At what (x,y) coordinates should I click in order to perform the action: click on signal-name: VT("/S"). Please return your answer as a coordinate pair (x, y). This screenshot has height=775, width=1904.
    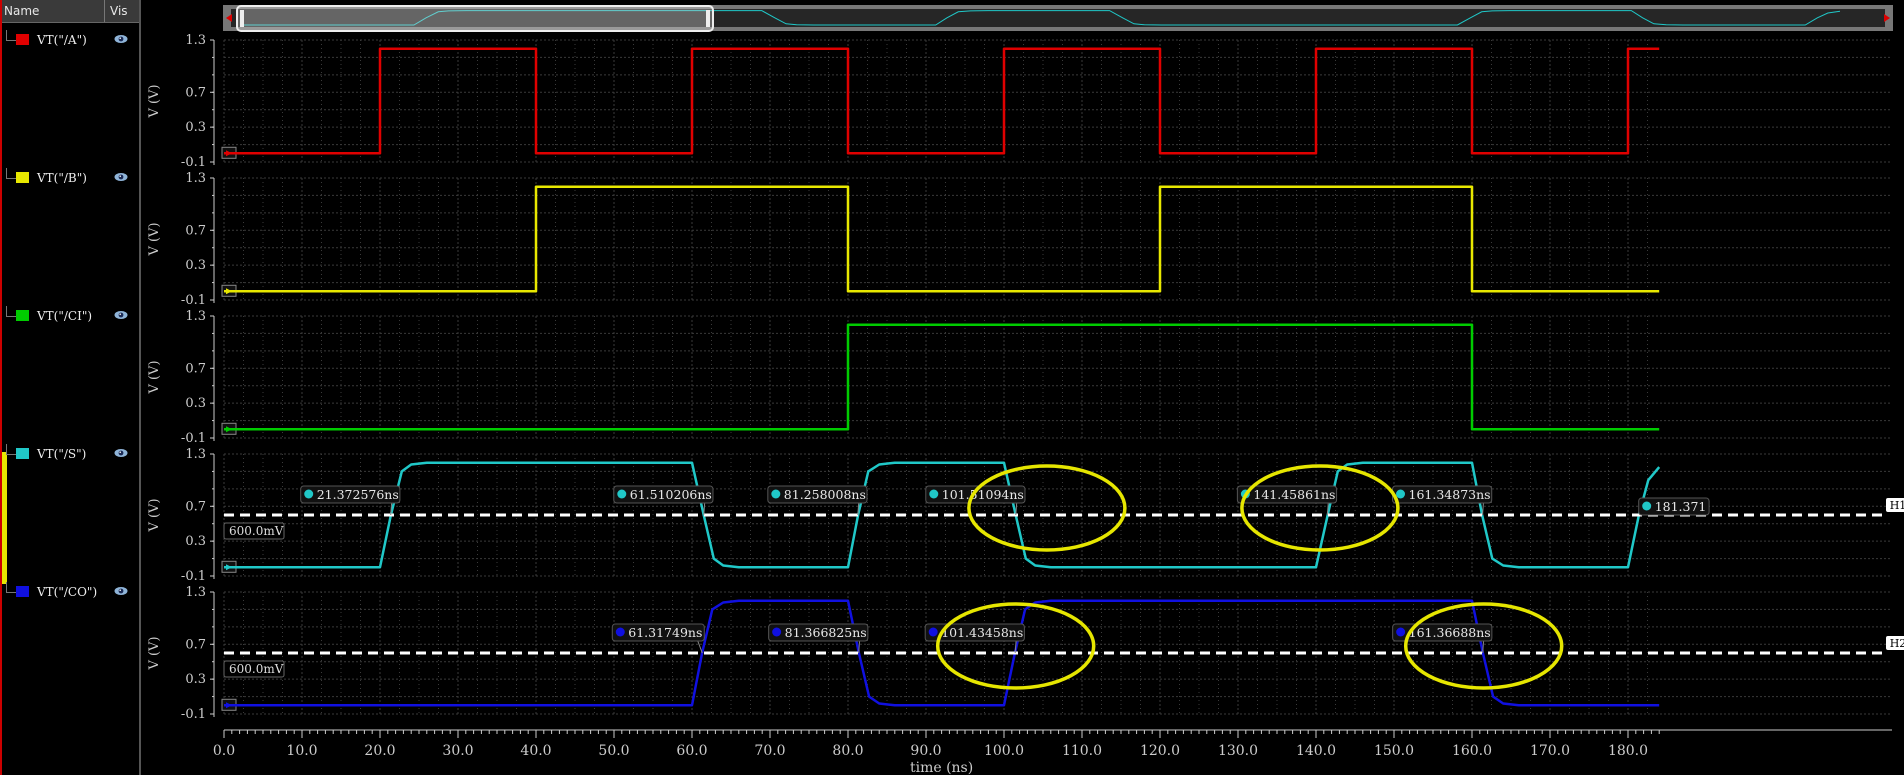
    Looking at the image, I should click on (62, 454).